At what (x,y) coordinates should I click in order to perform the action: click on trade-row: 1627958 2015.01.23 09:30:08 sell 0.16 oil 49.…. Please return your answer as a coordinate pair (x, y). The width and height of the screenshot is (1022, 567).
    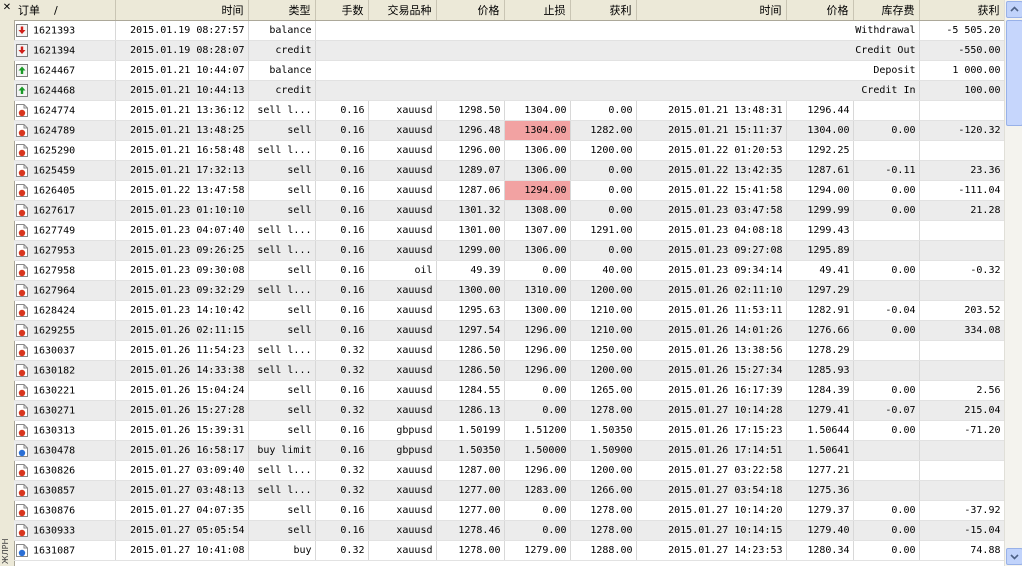
    Looking at the image, I should click on (509, 270).